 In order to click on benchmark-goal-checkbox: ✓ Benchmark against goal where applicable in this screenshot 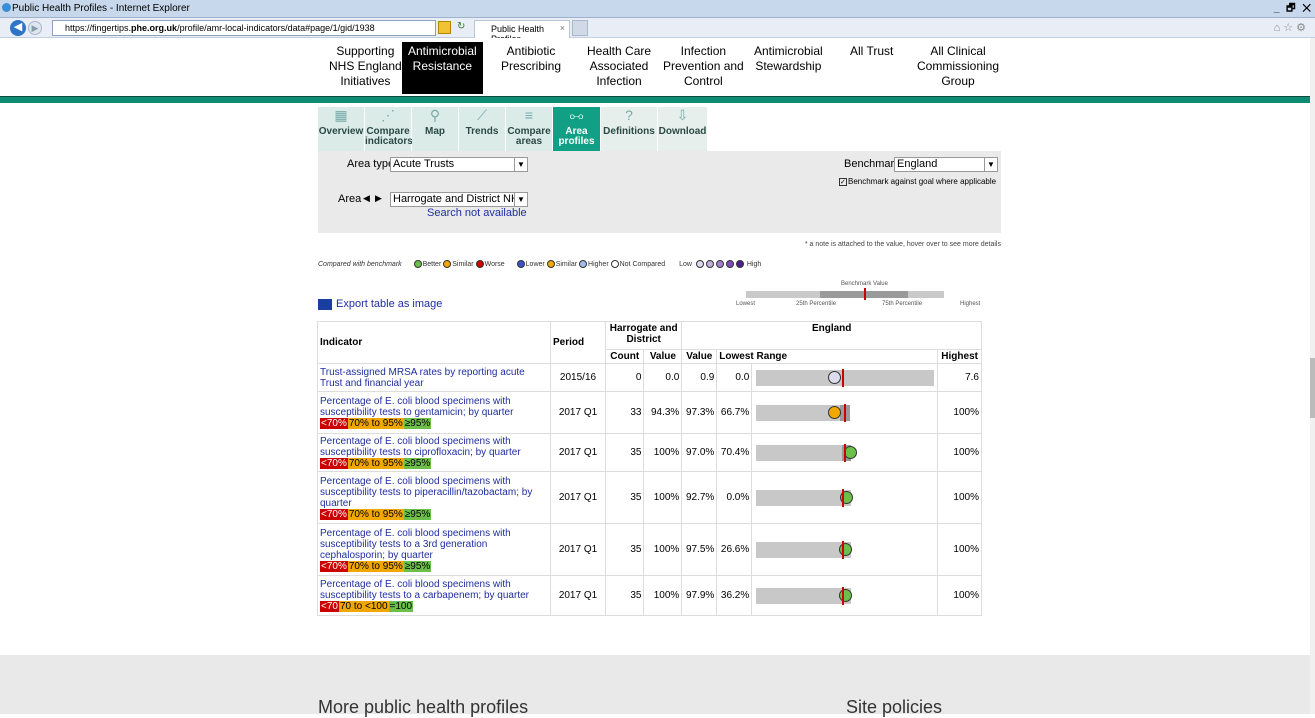, I will do `click(917, 181)`.